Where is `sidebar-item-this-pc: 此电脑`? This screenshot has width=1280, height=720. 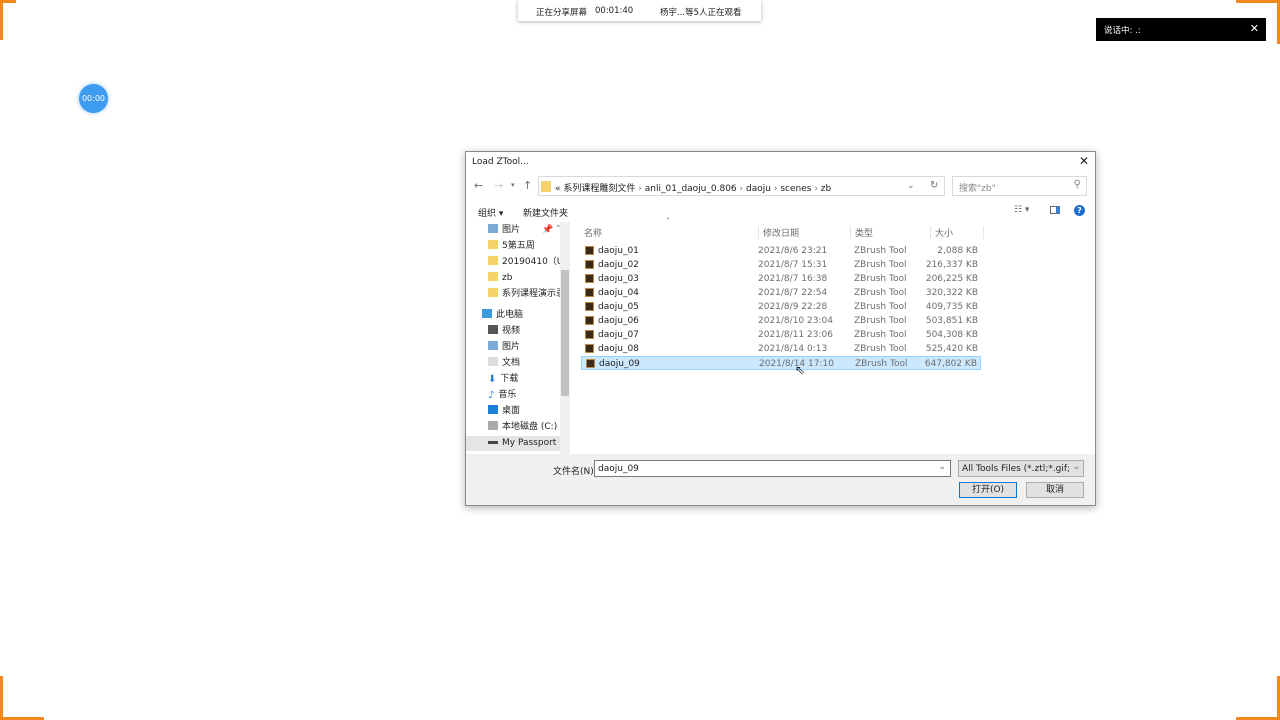
sidebar-item-this-pc: 此电脑 is located at coordinates (502, 315).